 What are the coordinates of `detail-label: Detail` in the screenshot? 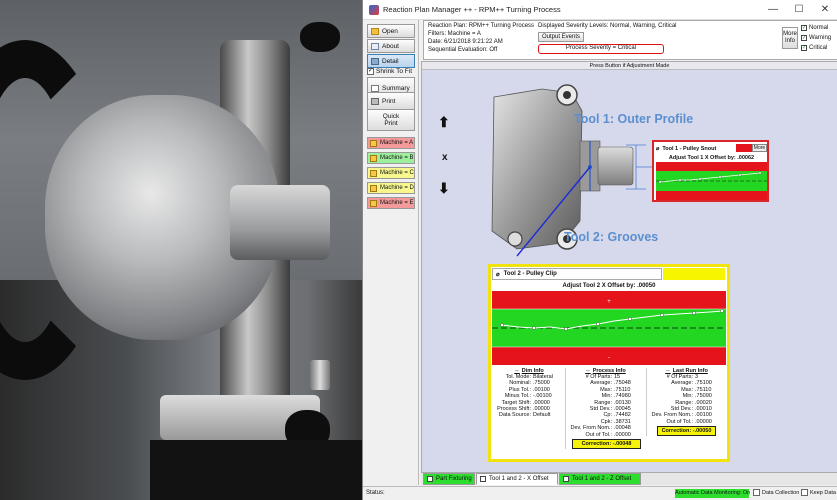 It's located at (390, 61).